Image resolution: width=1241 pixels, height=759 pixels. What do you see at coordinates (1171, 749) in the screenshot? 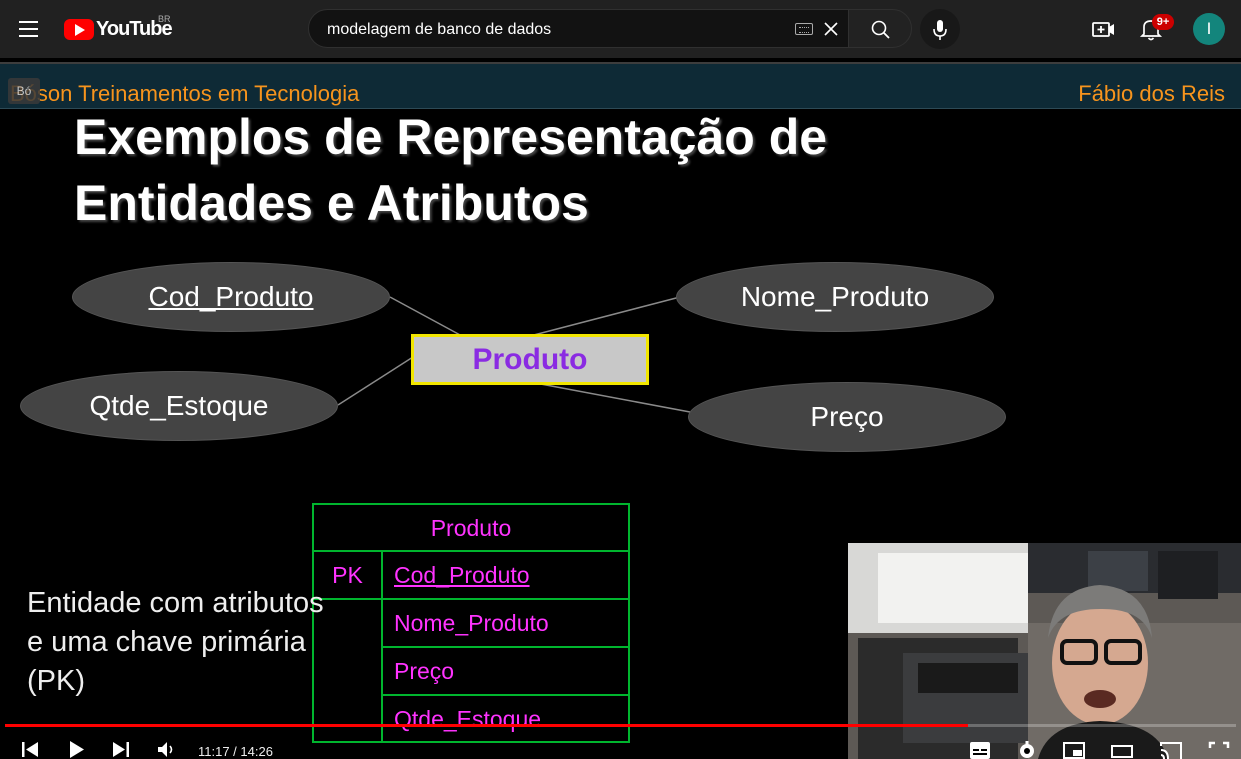
I see `cast-icon` at bounding box center [1171, 749].